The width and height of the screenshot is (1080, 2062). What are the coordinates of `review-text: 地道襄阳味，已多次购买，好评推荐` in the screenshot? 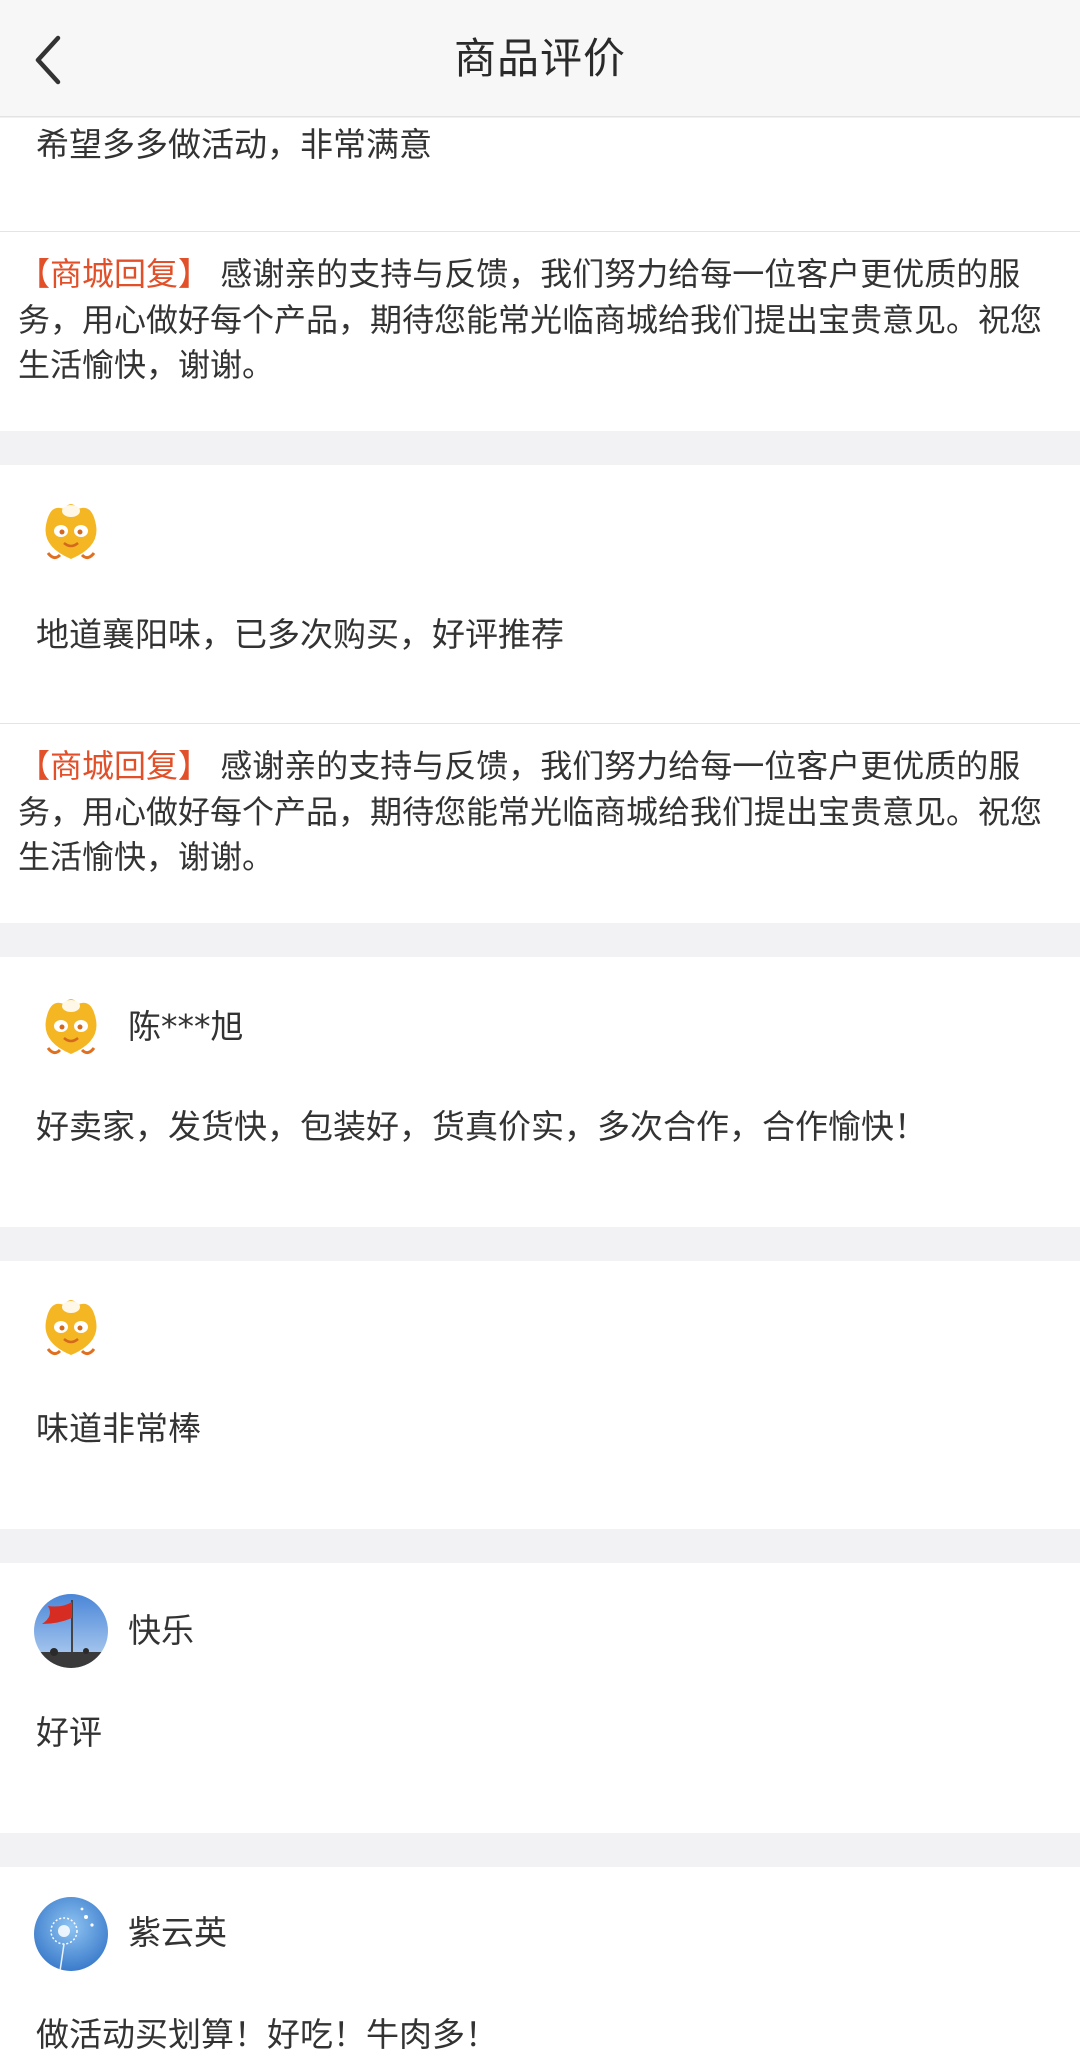 It's located at (300, 634).